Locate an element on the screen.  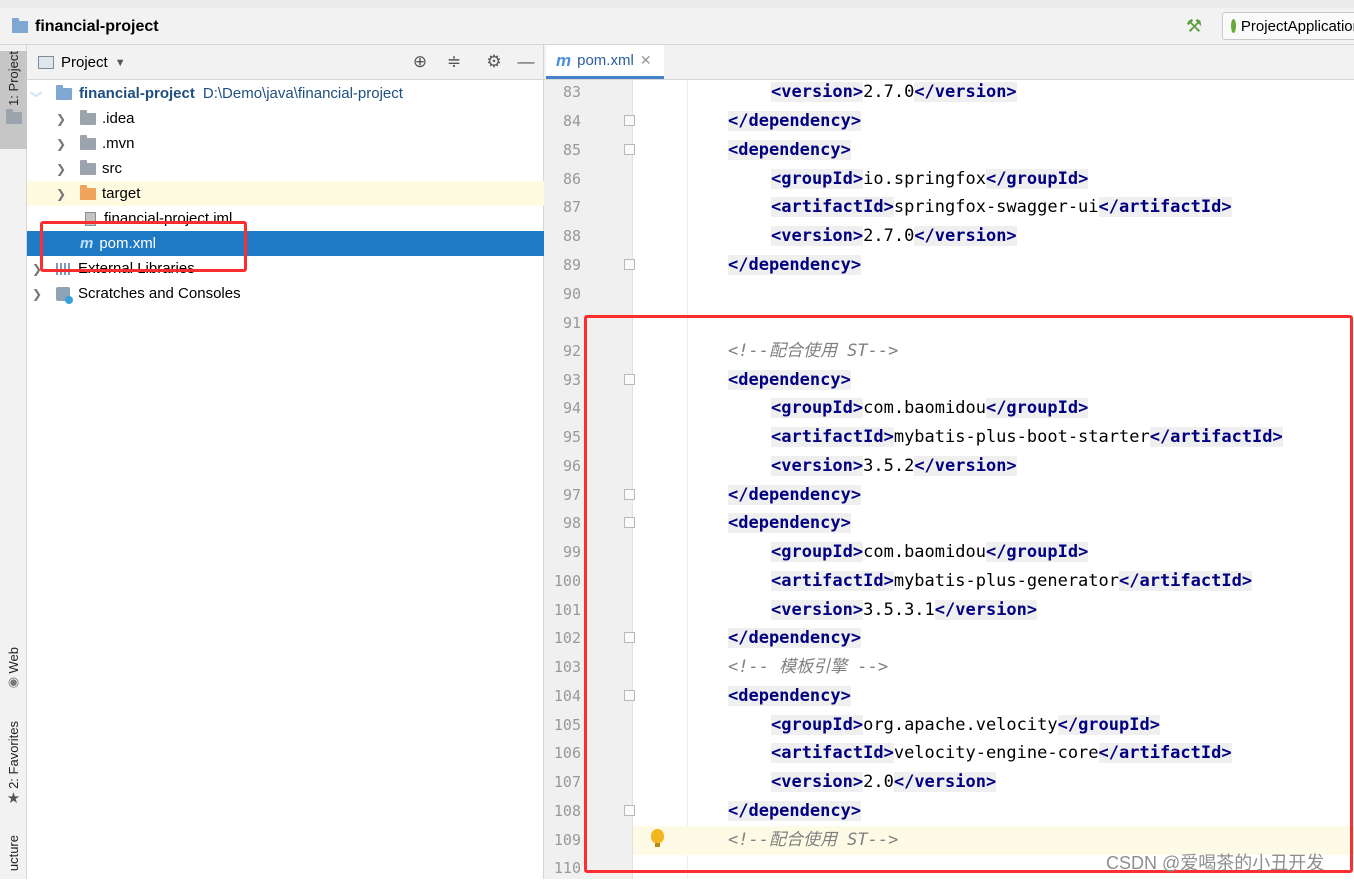
line-number: 105 is located at coordinates (567, 725).